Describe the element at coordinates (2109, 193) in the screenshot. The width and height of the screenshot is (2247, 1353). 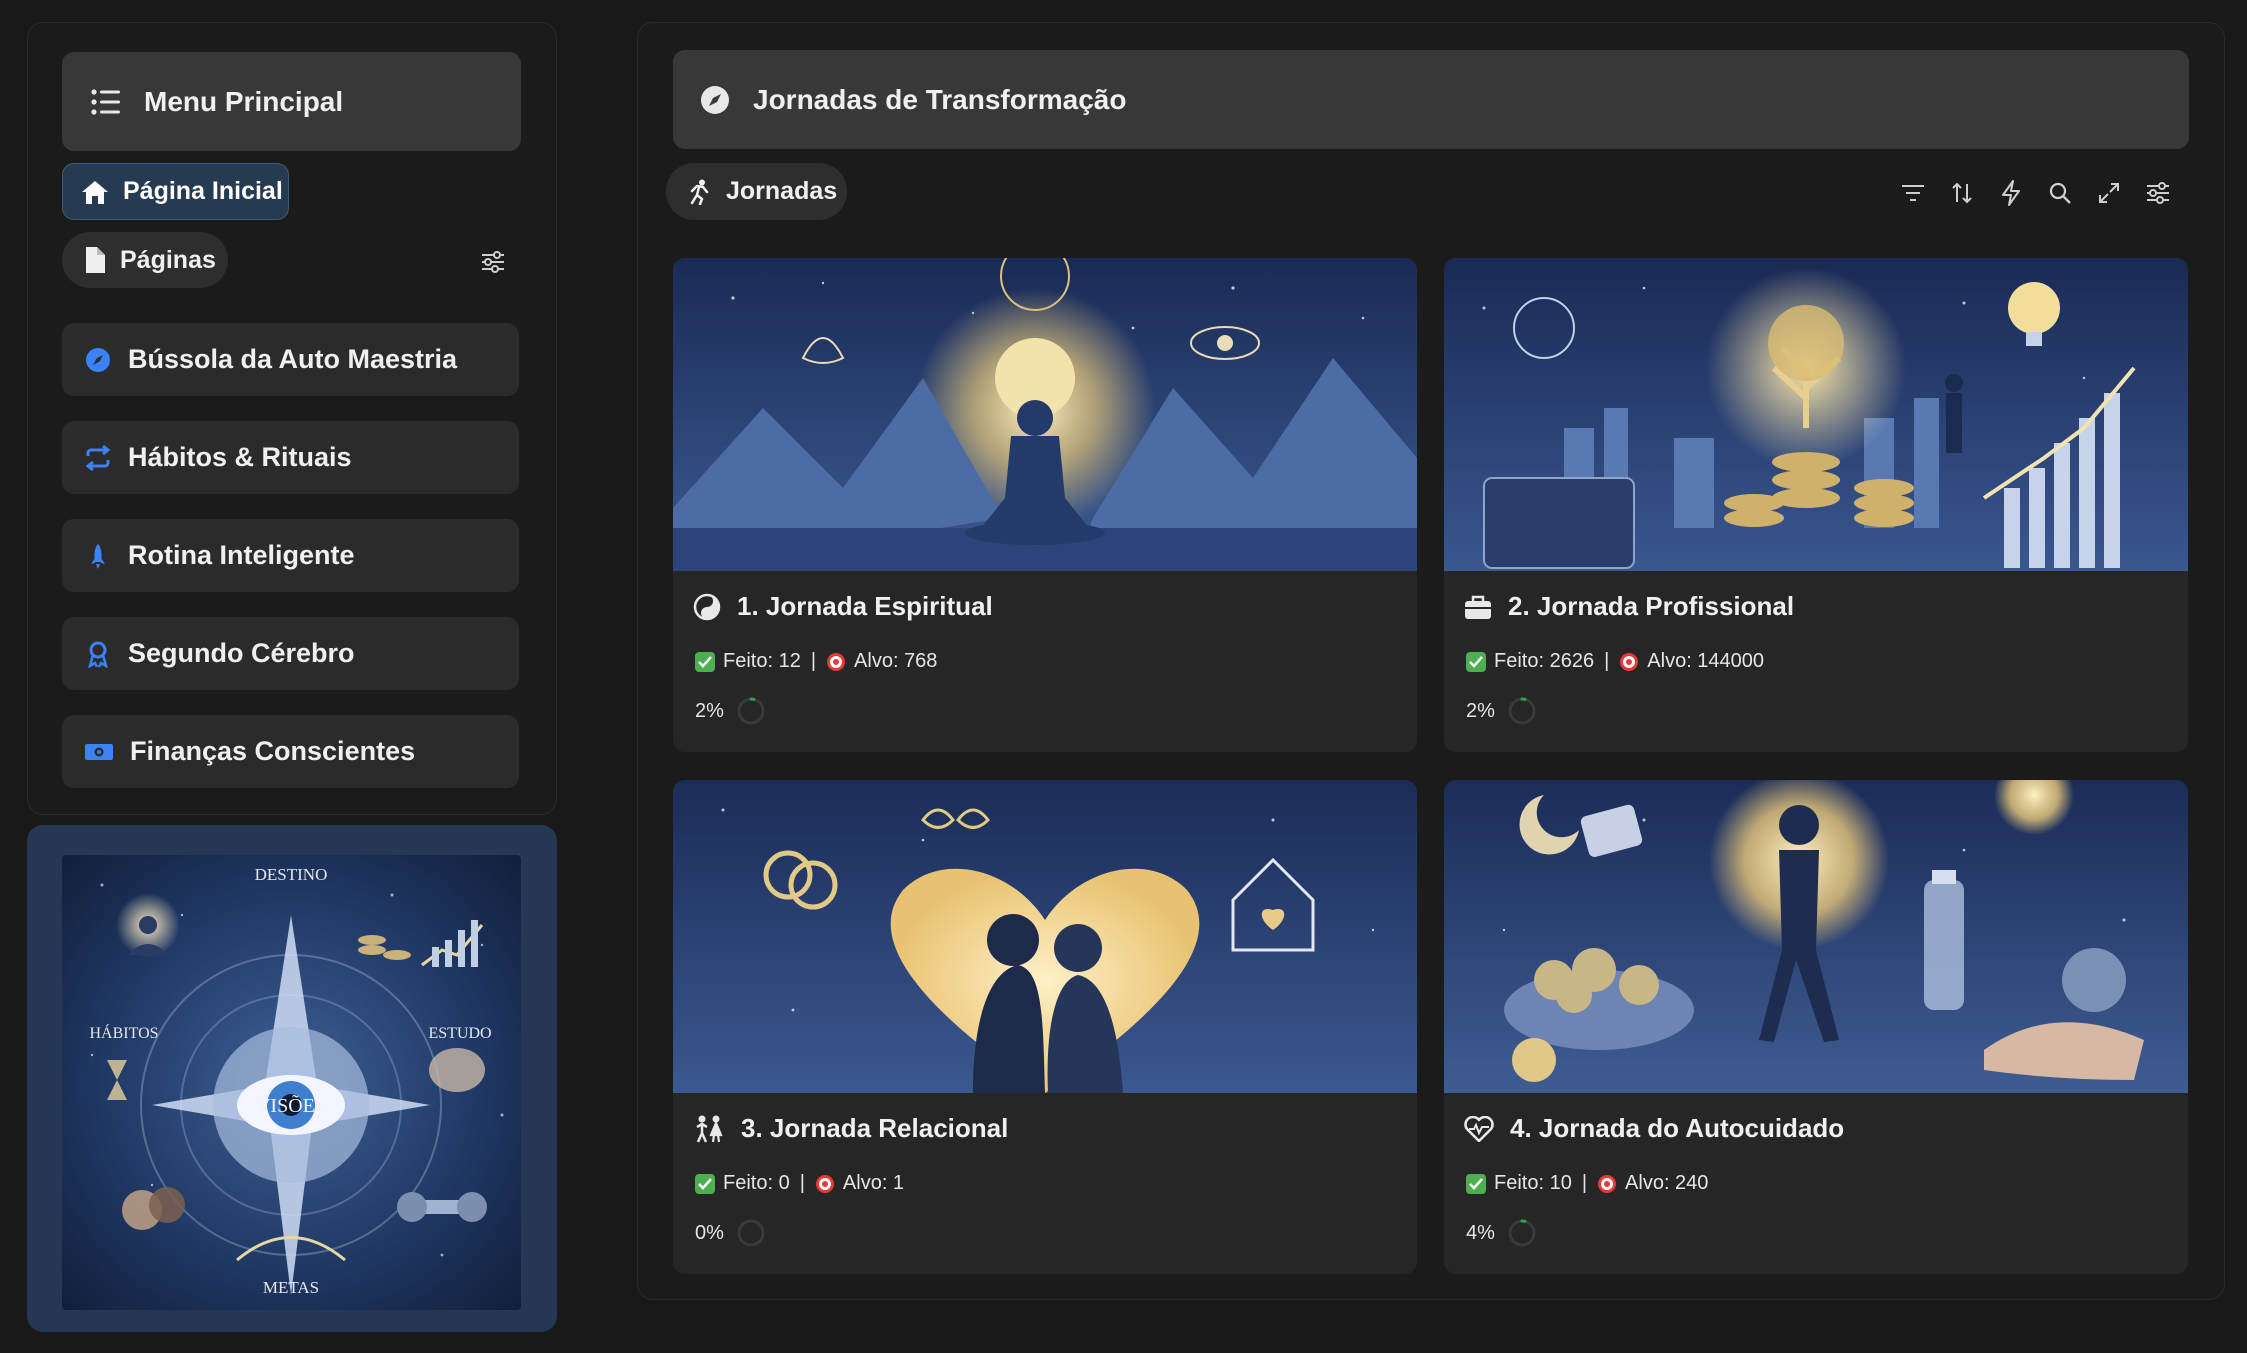
I see `expand-icon` at that location.